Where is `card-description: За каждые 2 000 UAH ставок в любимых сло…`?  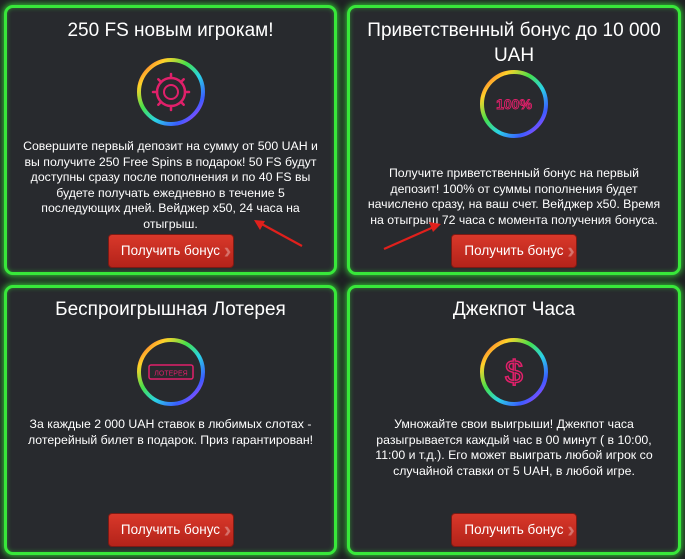 card-description: За каждые 2 000 UAH ставок в любимых сло… is located at coordinates (170, 432).